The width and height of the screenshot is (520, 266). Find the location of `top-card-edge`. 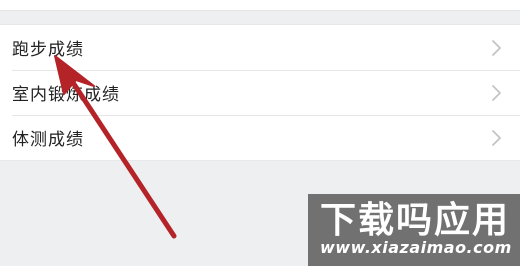

top-card-edge is located at coordinates (260, 5).